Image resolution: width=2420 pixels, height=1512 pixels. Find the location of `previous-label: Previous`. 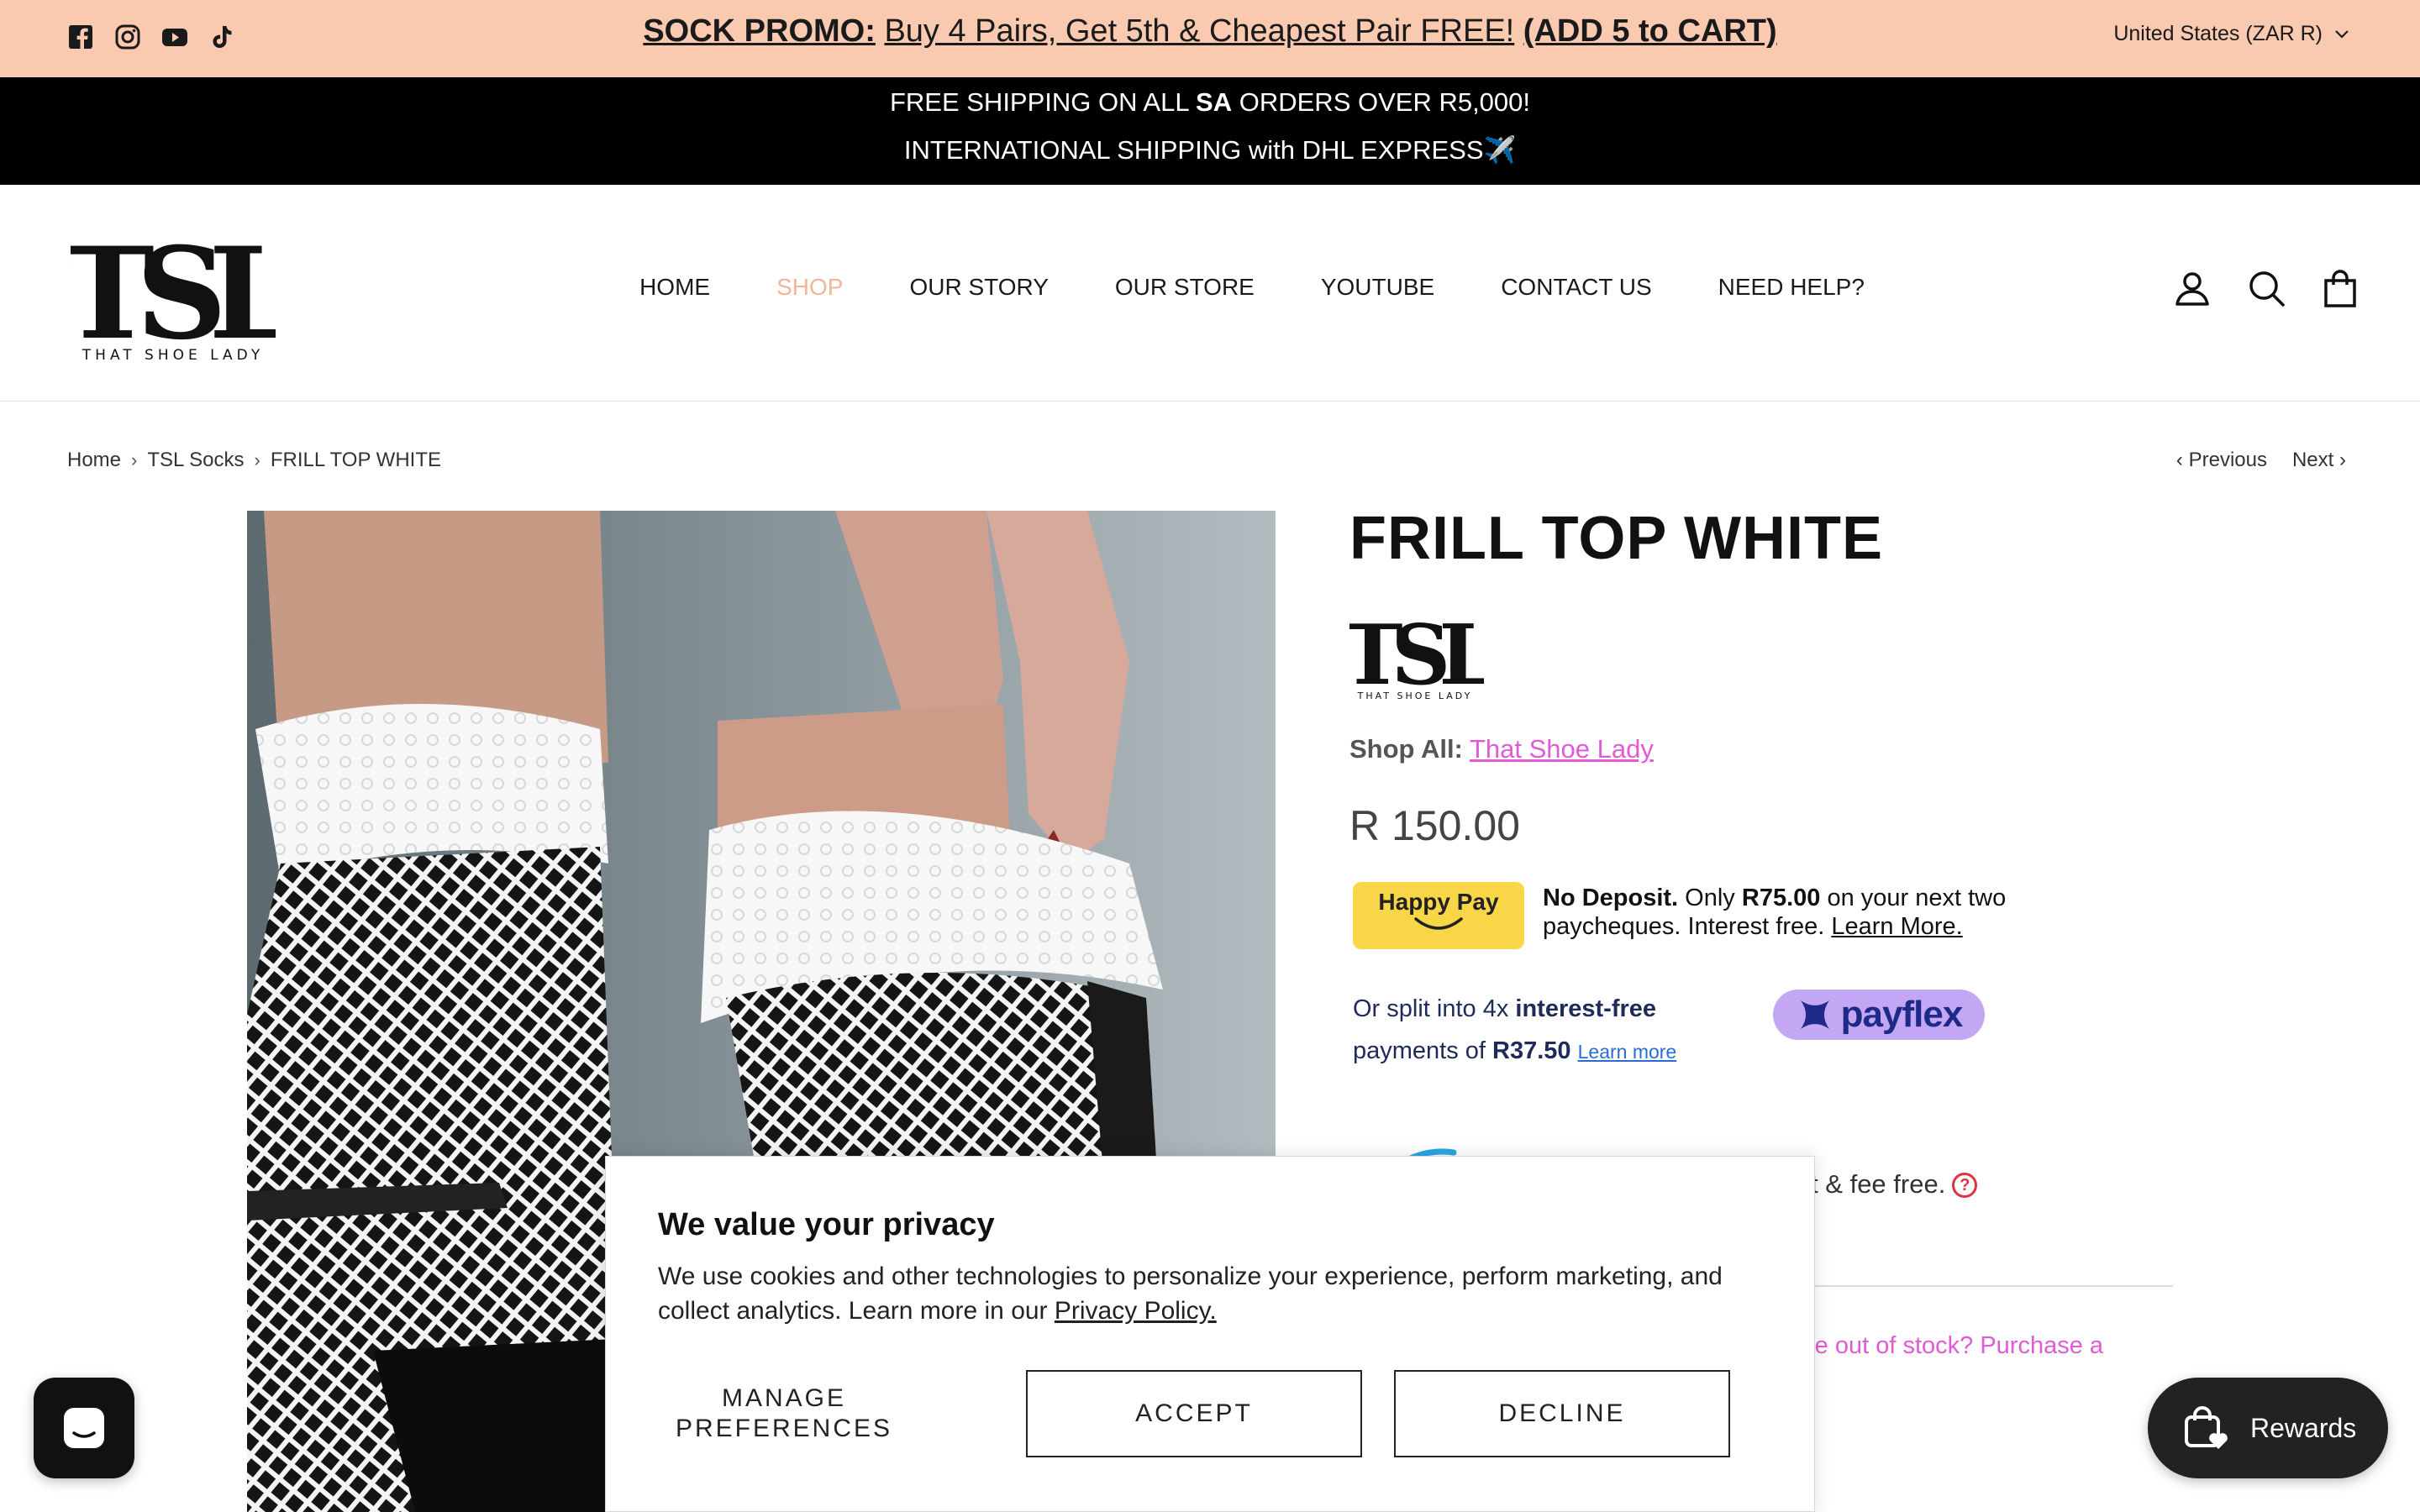

previous-label: Previous is located at coordinates (2227, 460).